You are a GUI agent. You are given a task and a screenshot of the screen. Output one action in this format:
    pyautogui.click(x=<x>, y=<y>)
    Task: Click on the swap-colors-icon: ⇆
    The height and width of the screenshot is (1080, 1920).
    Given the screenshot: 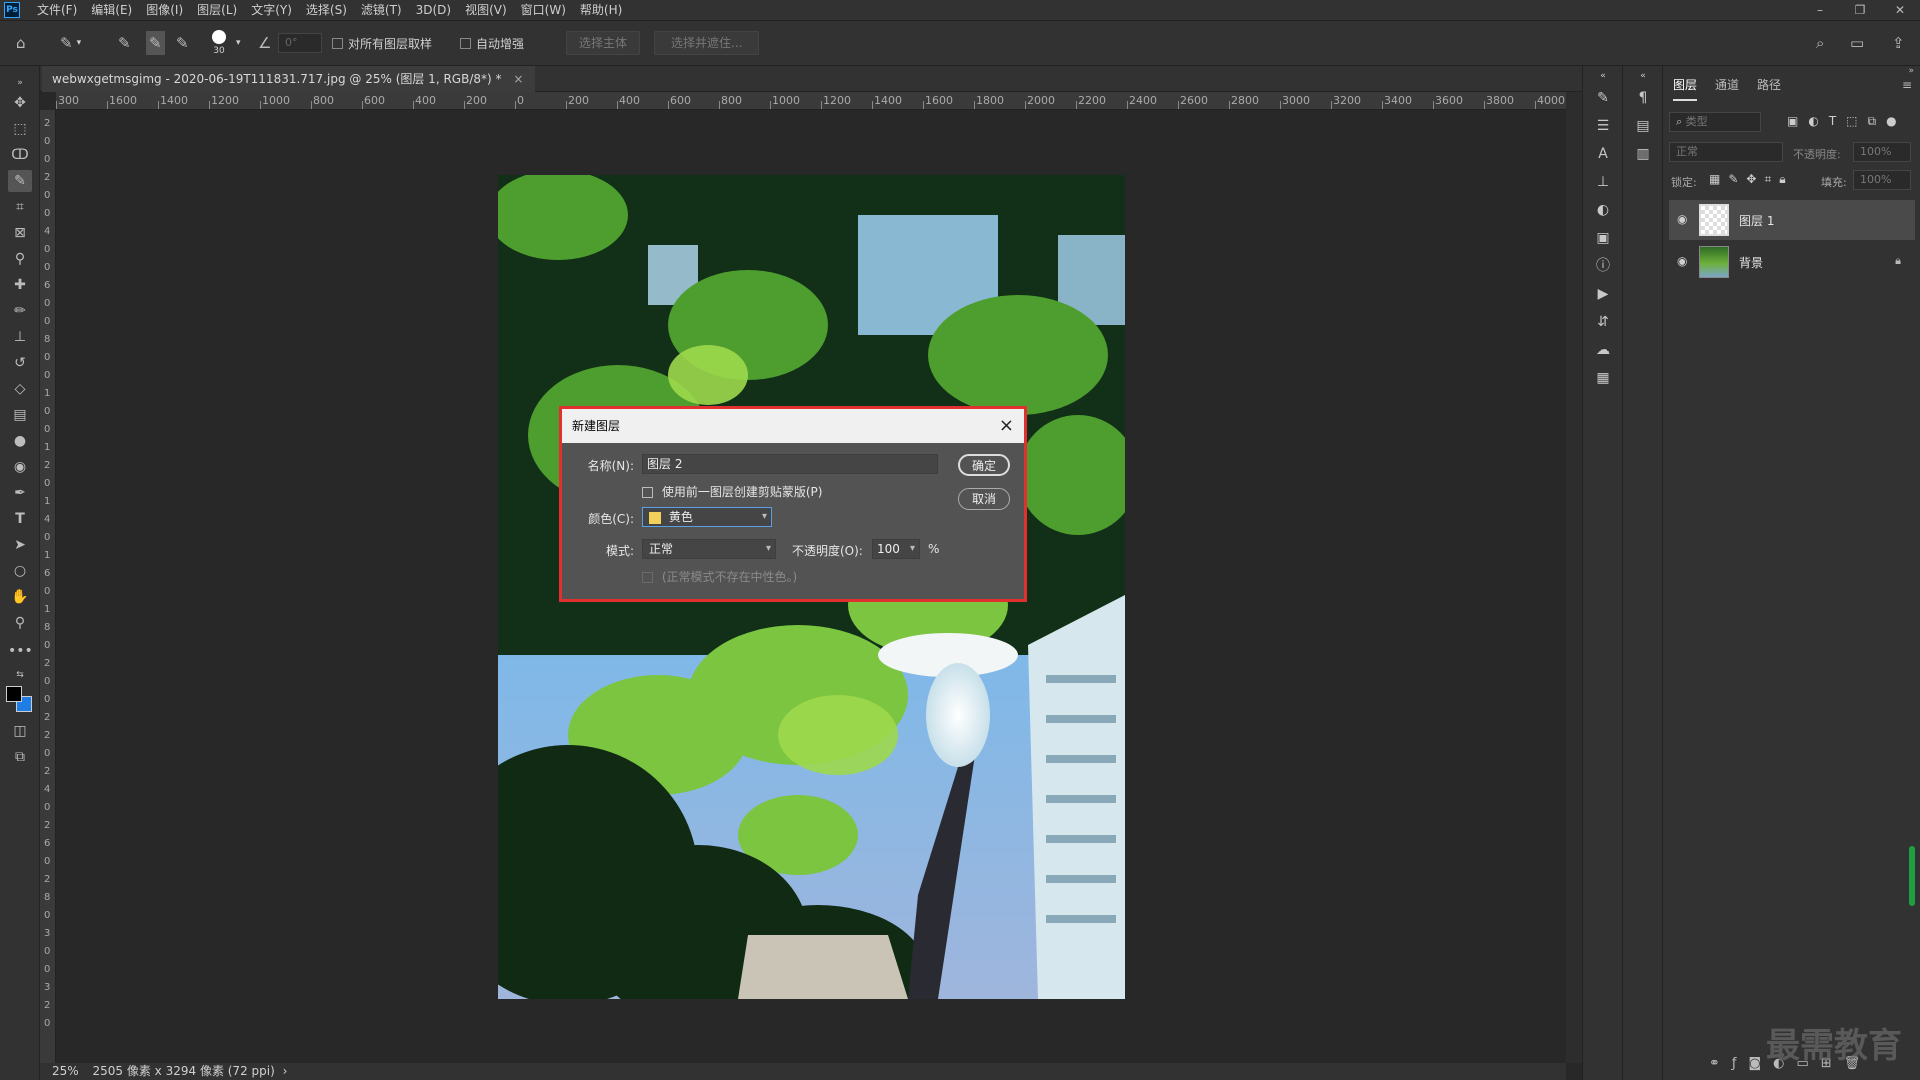 What is the action you would take?
    pyautogui.click(x=20, y=675)
    